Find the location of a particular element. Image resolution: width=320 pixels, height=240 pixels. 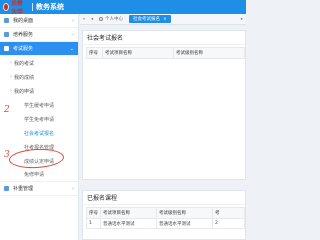

sidebar-group-label: 补重管理 is located at coordinates (23, 189).